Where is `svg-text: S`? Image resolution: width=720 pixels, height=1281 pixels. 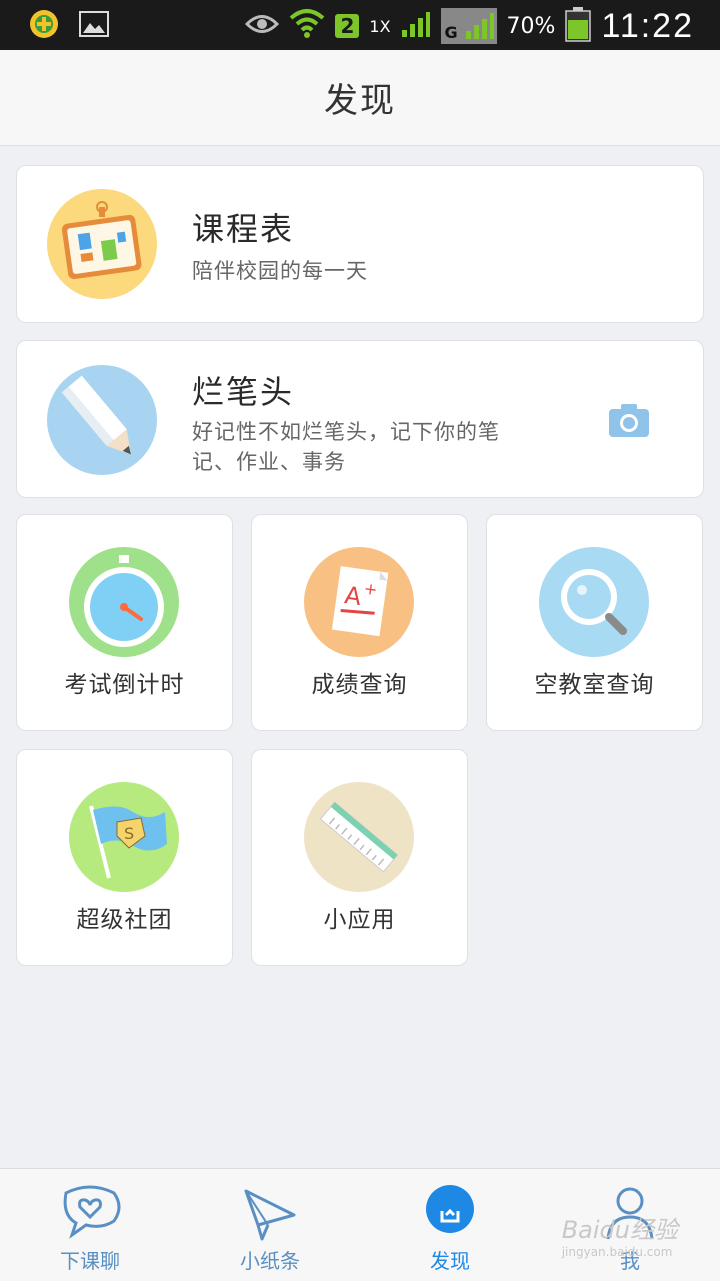
svg-text: S is located at coordinates (129, 833).